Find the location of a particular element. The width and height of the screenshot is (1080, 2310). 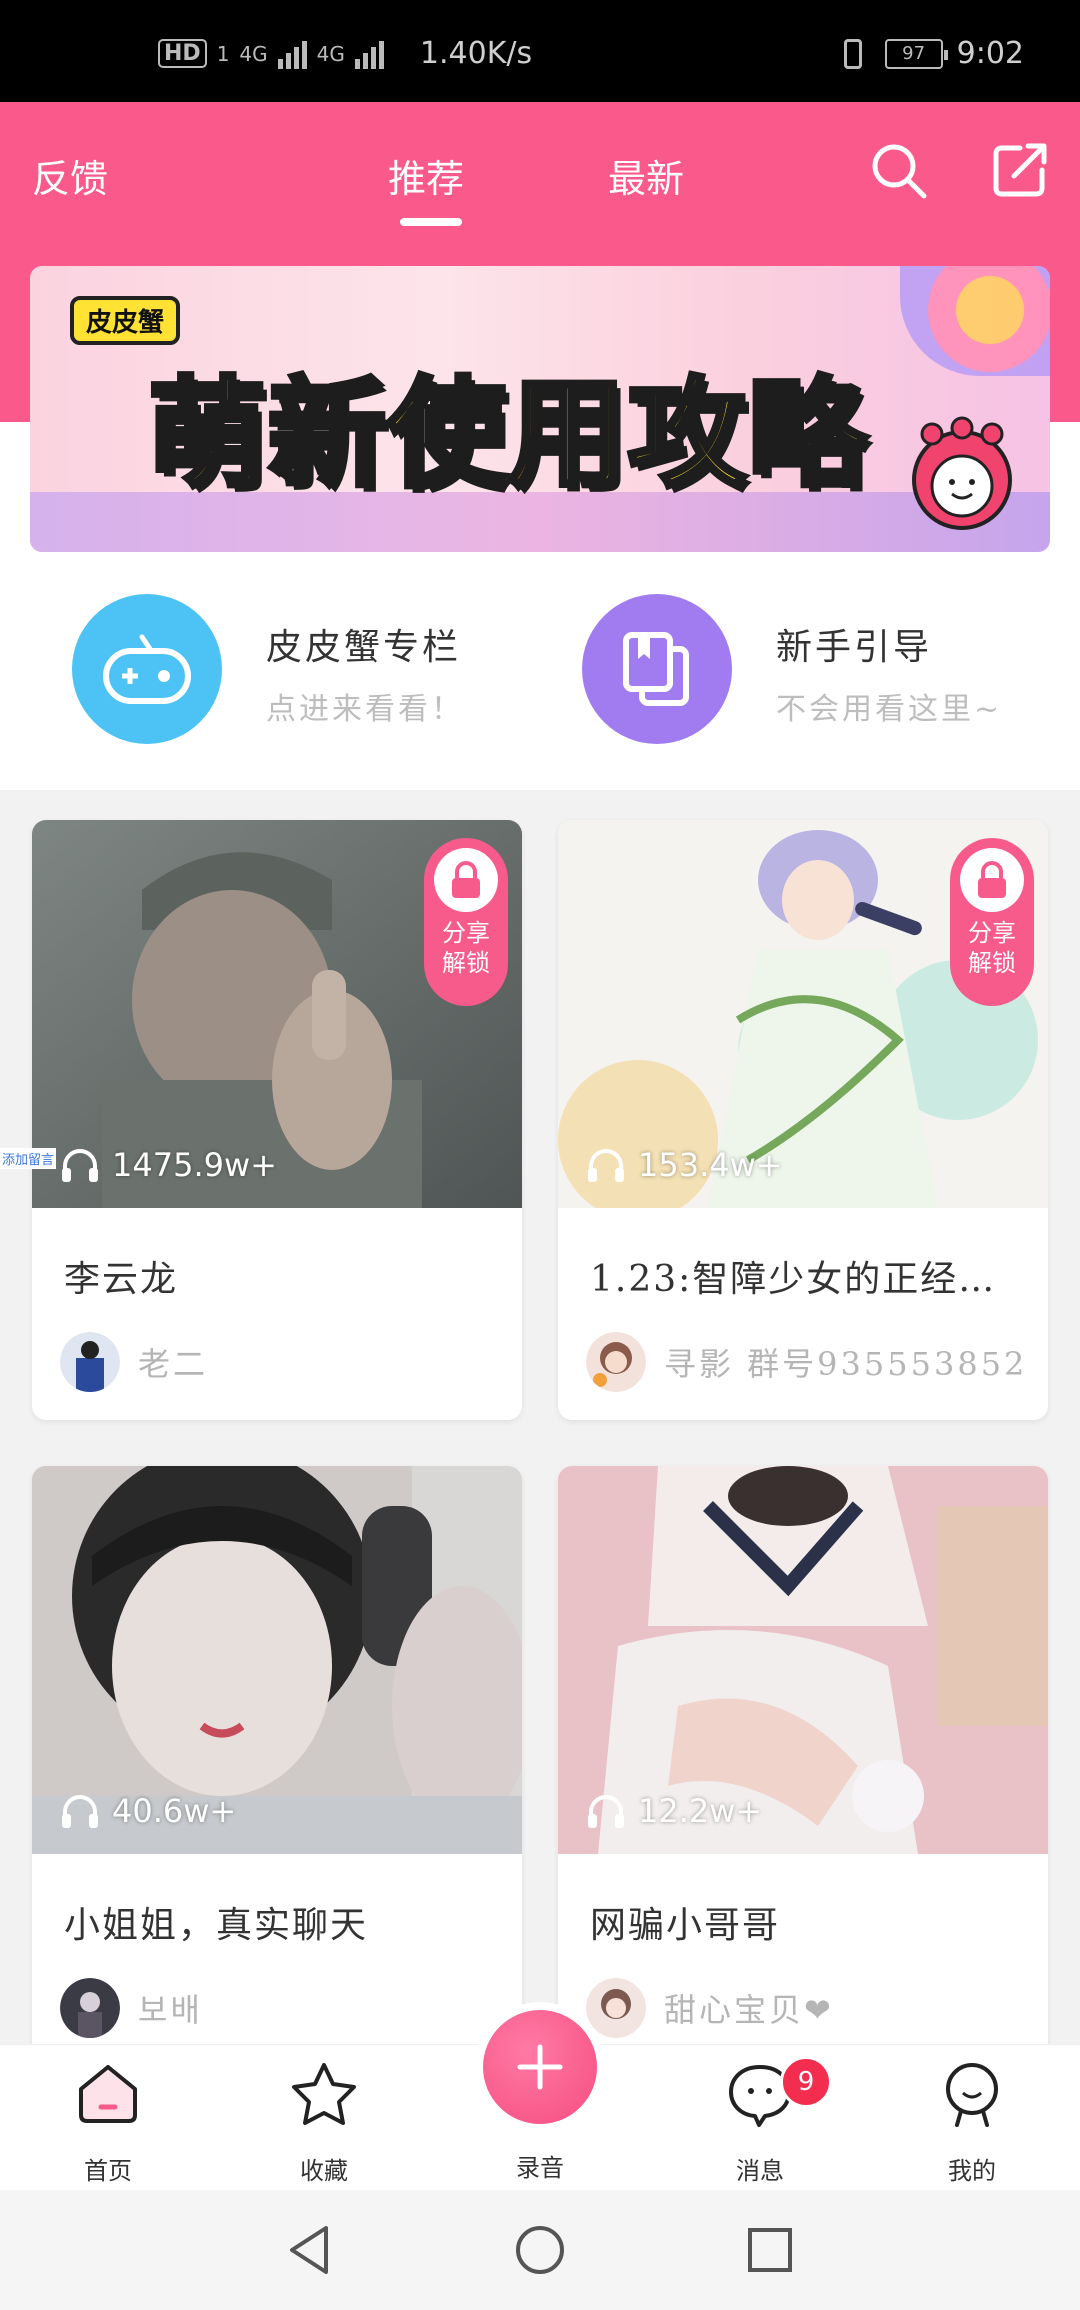

feedback-button: 反馈 is located at coordinates (70, 175).